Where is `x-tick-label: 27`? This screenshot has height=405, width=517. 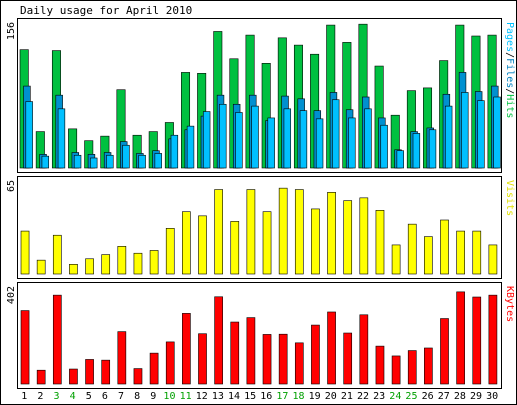 x-tick-label: 27 is located at coordinates (444, 396).